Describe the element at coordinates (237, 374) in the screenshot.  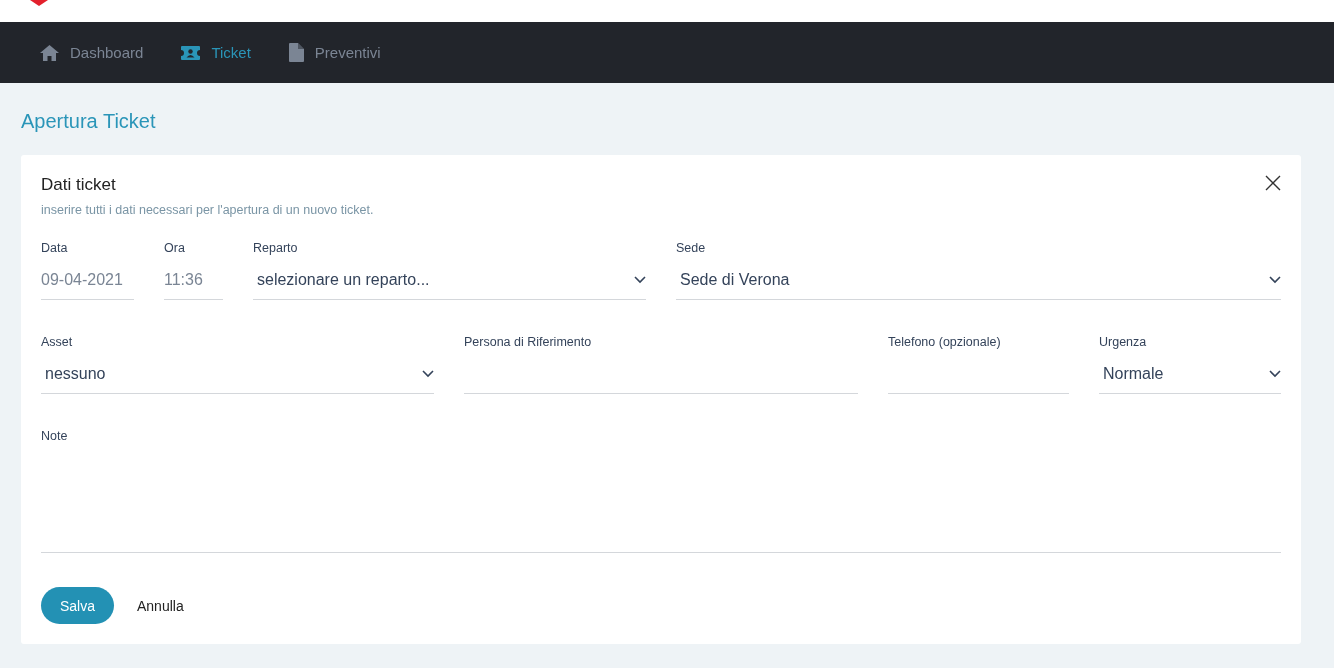
I see `select-field: nessuno` at that location.